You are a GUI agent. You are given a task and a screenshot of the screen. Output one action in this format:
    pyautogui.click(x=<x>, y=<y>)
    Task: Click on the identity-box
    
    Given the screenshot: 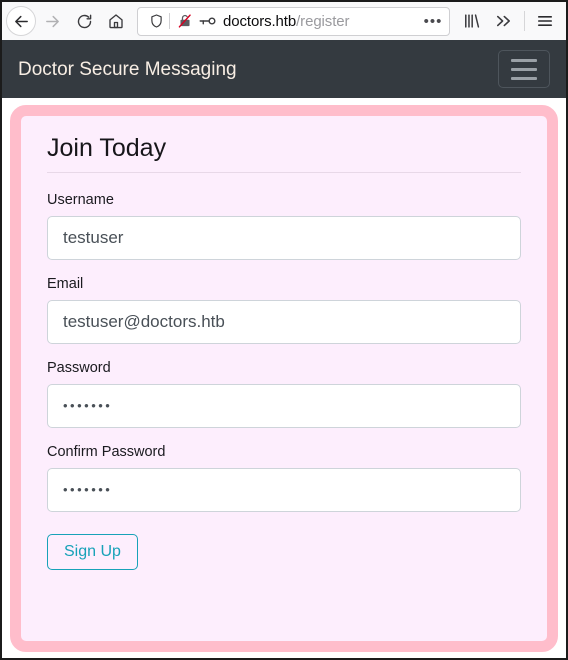 What is the action you would take?
    pyautogui.click(x=181, y=21)
    